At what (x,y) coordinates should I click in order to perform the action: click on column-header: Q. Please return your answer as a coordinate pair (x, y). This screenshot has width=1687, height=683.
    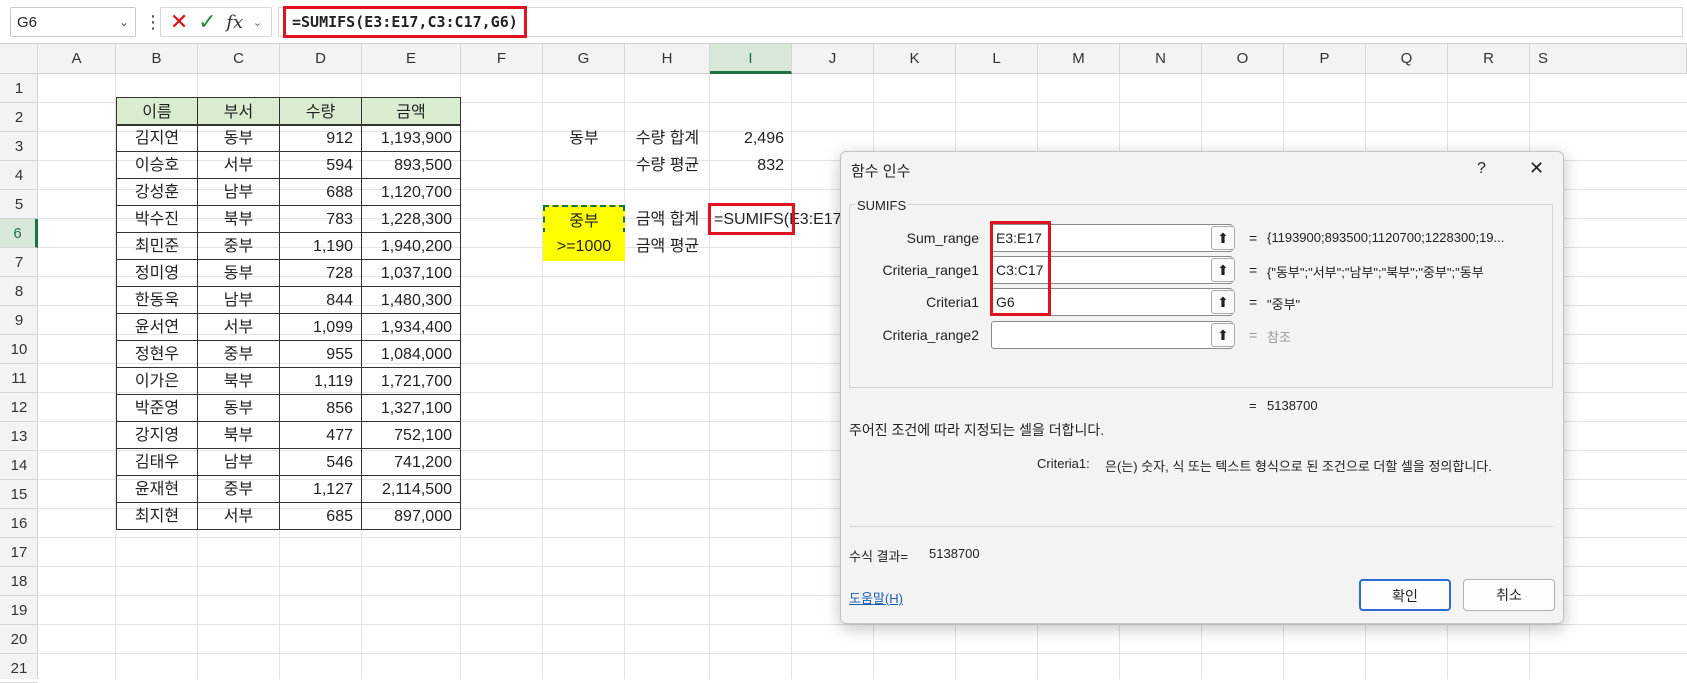
    Looking at the image, I should click on (1407, 59).